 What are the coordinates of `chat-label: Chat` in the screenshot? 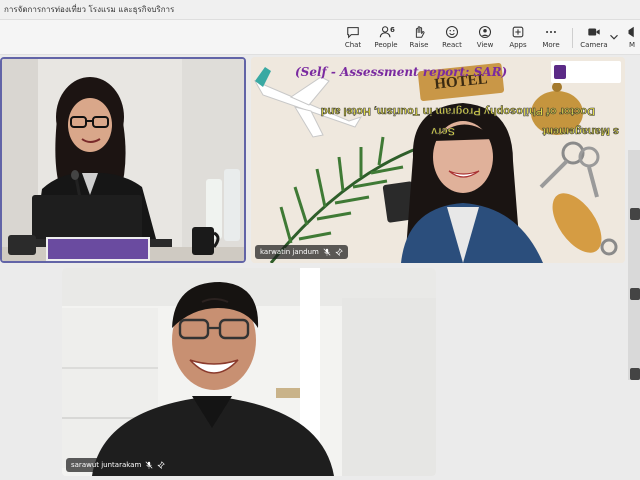 It's located at (353, 45).